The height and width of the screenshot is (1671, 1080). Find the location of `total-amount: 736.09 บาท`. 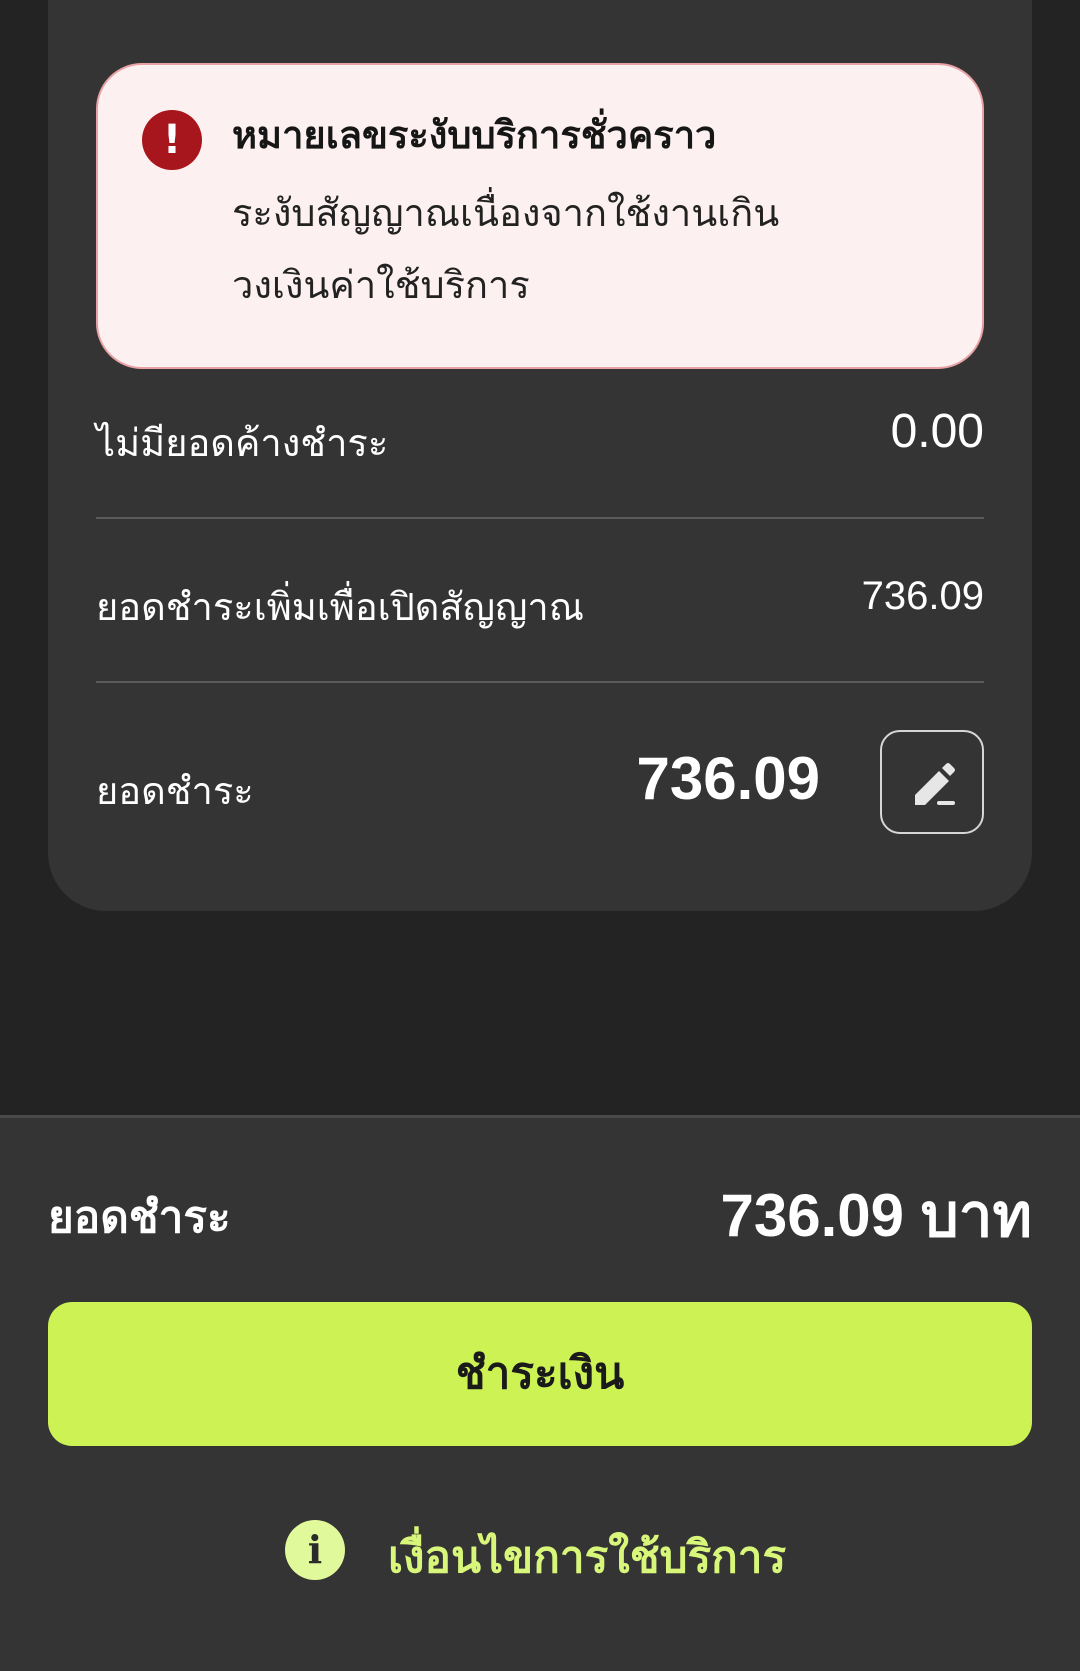

total-amount: 736.09 บาท is located at coordinates (876, 1215).